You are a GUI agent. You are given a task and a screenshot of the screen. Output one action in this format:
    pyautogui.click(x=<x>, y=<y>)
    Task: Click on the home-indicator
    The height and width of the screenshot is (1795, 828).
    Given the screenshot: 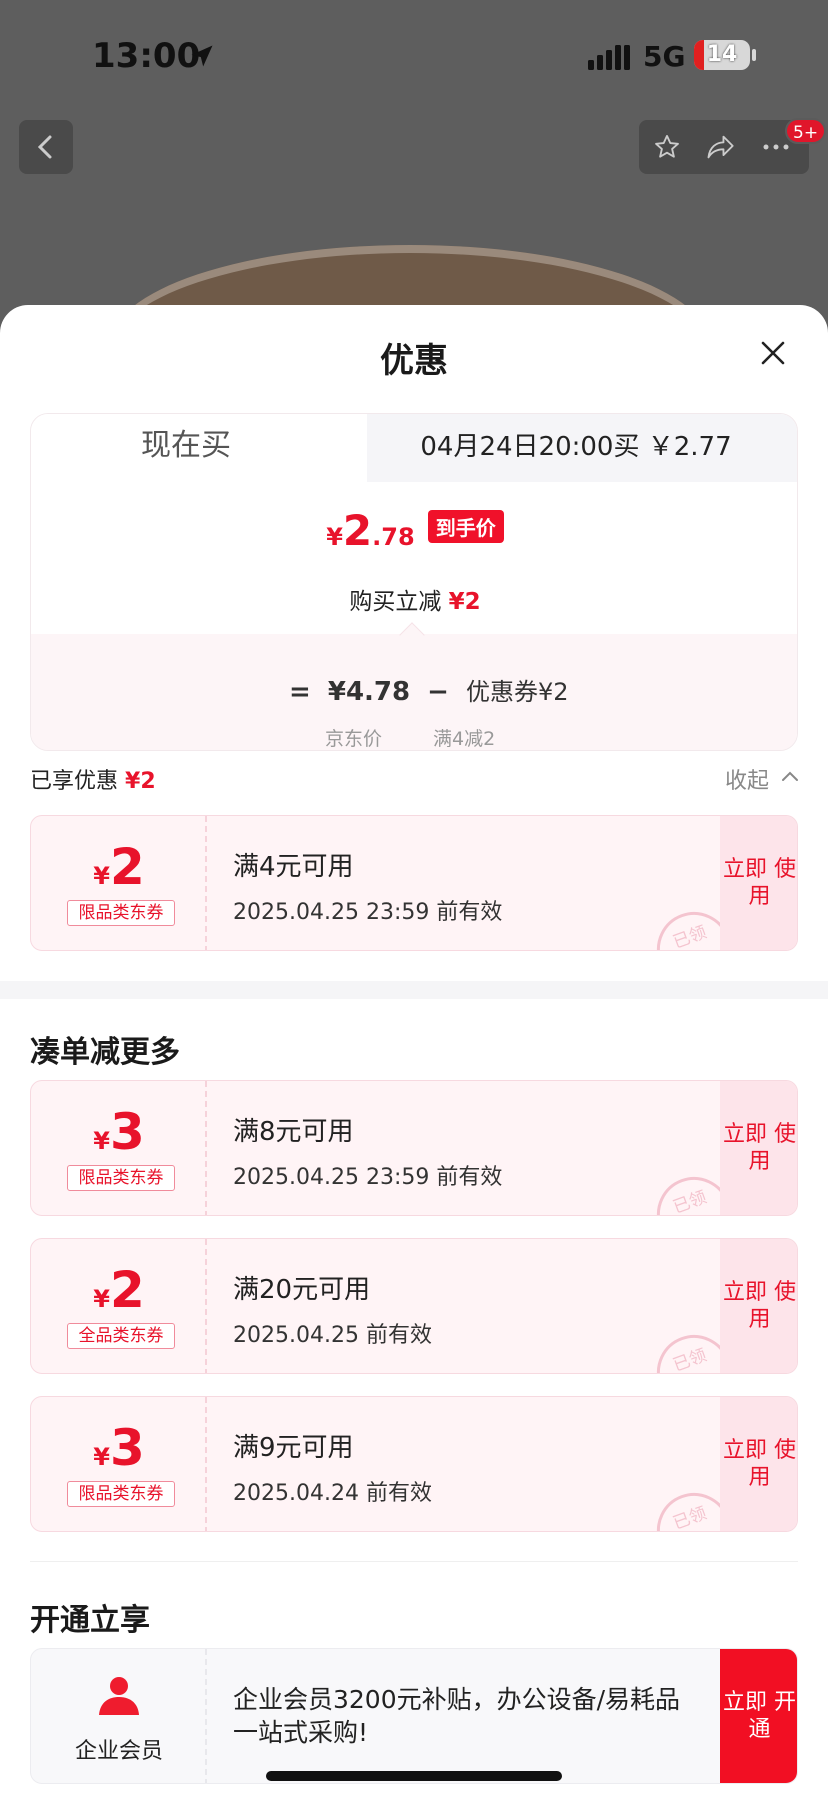 What is the action you would take?
    pyautogui.click(x=414, y=1776)
    